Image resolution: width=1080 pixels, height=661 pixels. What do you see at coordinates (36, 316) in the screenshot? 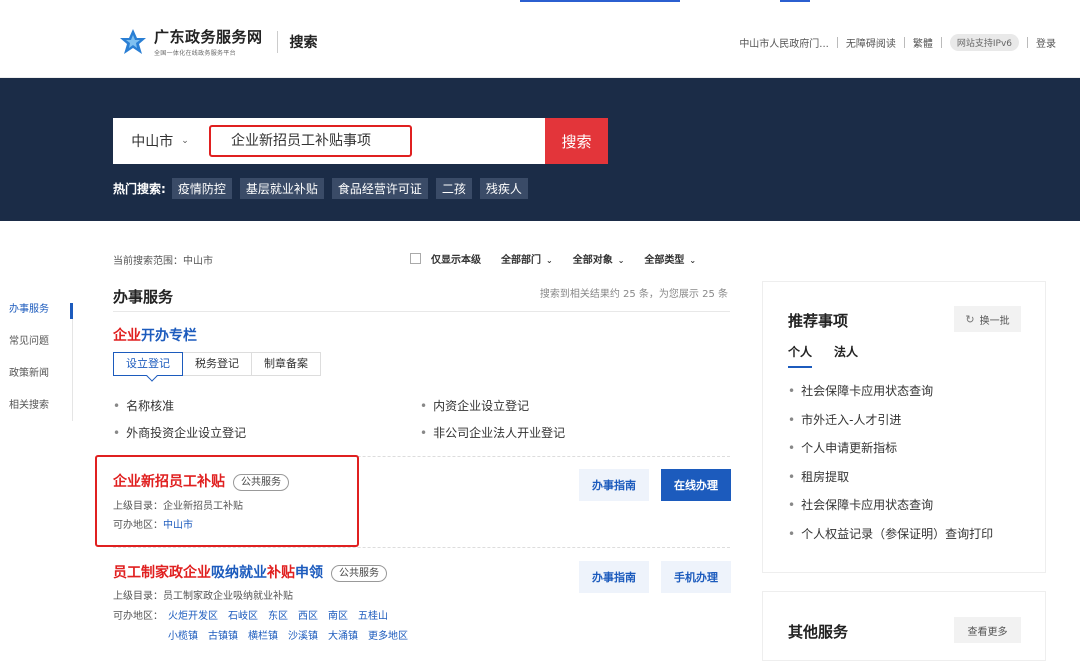
I see `sidebar-item-services: 办事服务` at bounding box center [36, 316].